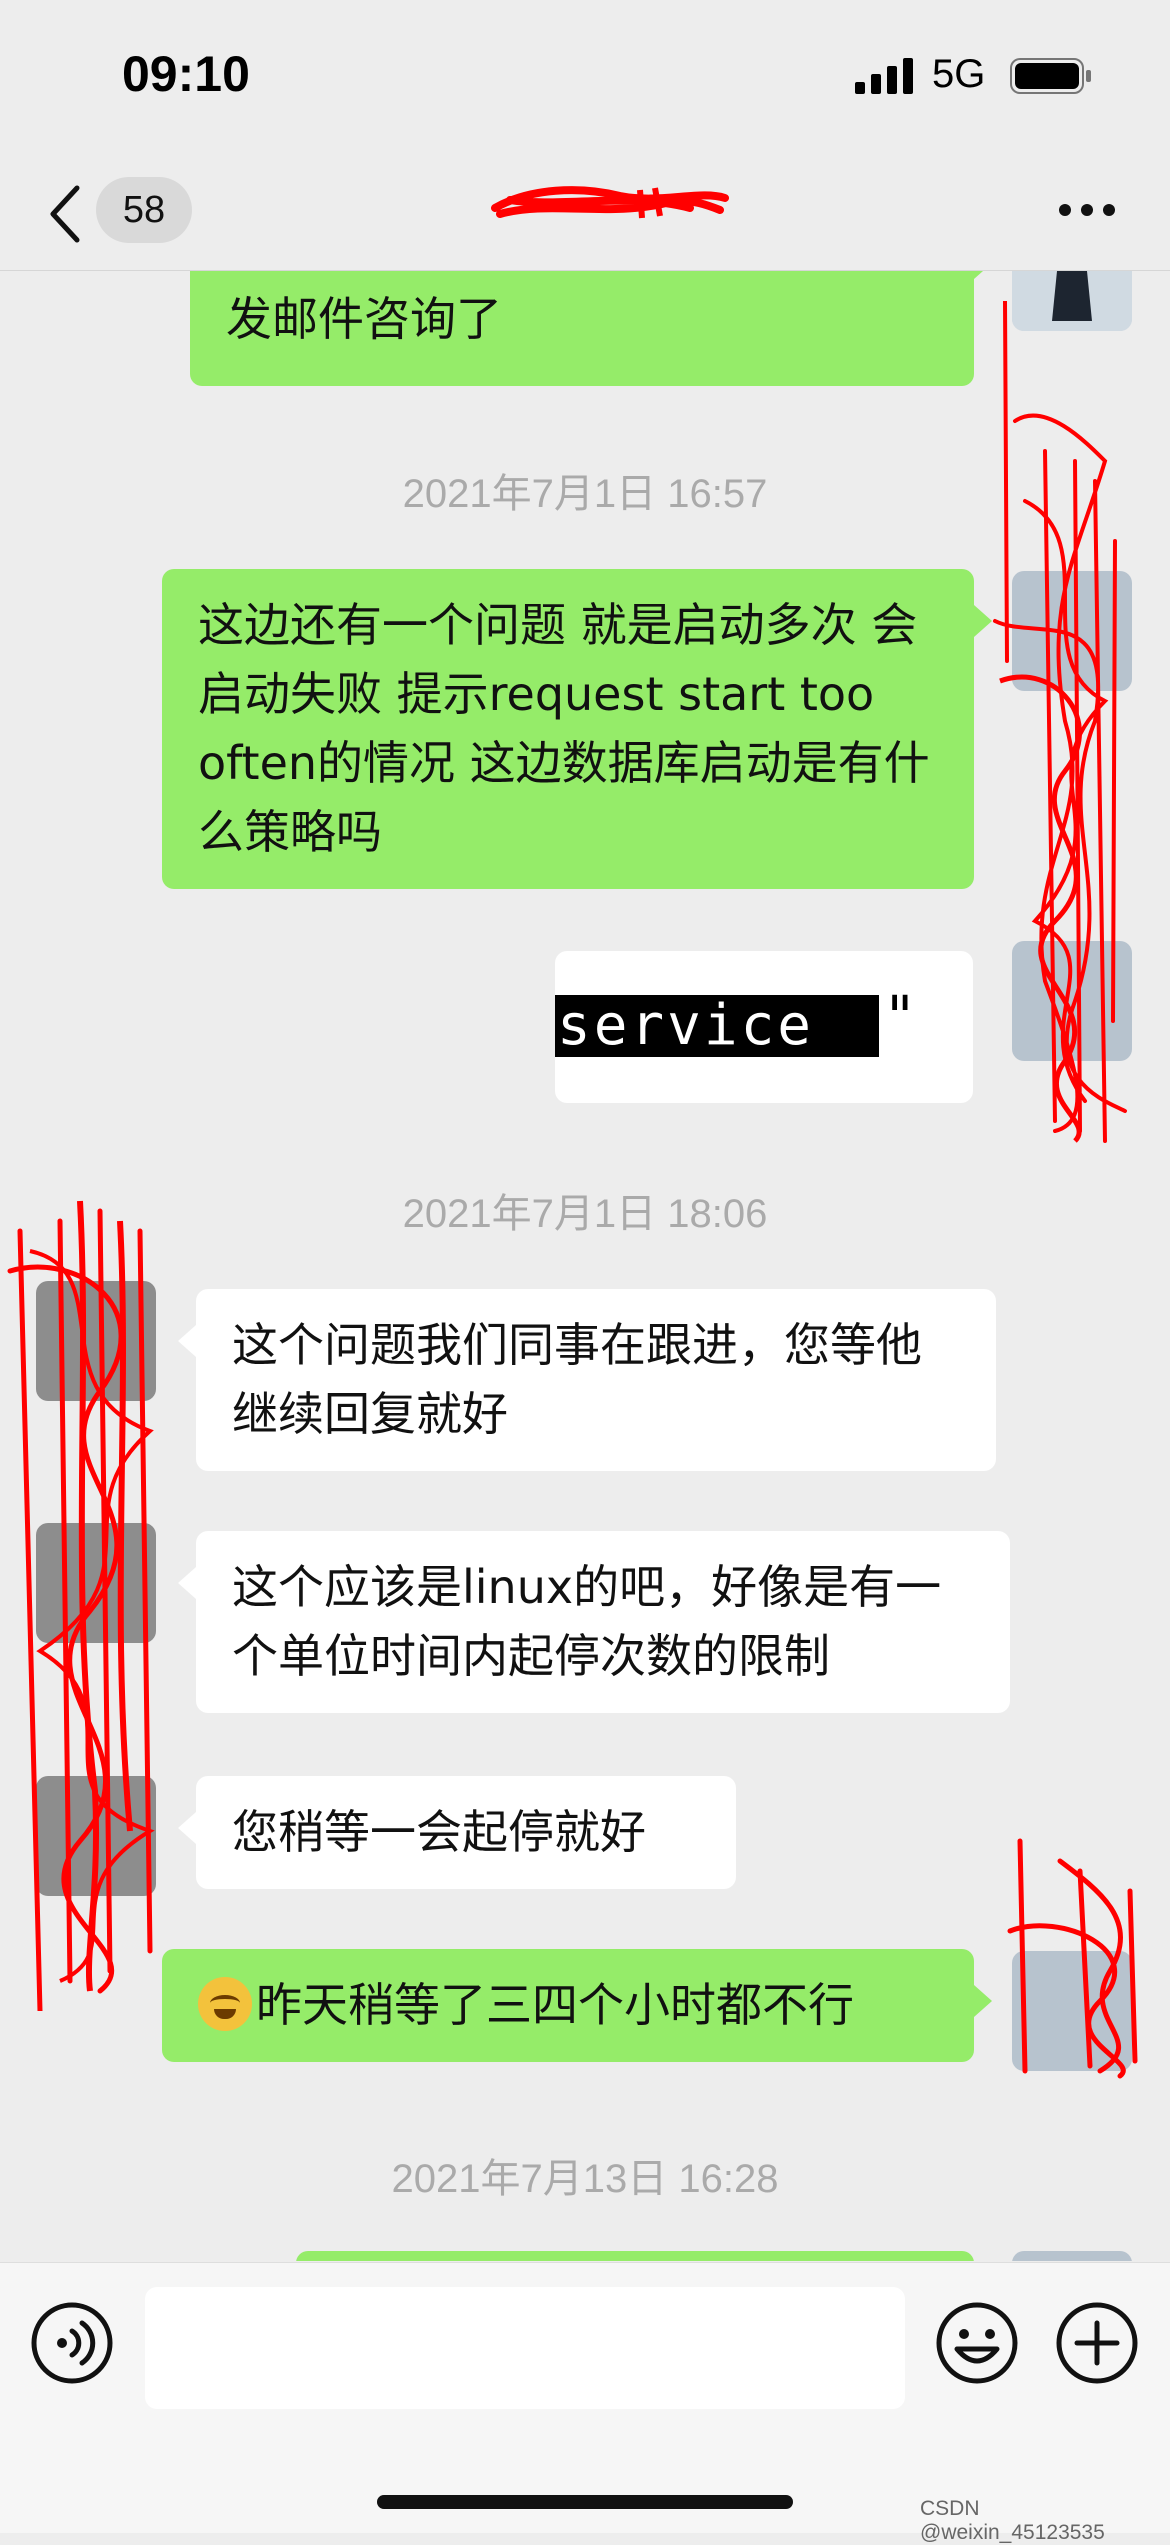  I want to click on cellular-signal-icon, so click(884, 76).